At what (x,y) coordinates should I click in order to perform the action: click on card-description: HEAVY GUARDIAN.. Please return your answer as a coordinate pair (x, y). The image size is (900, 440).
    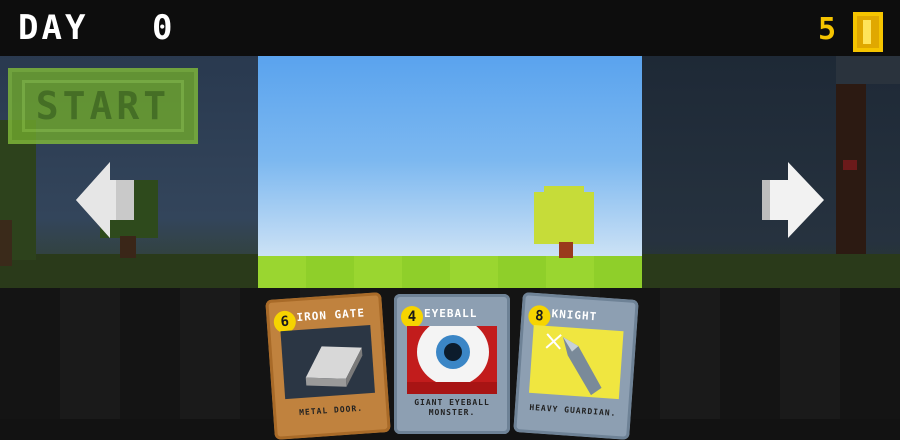
    Looking at the image, I should click on (573, 410).